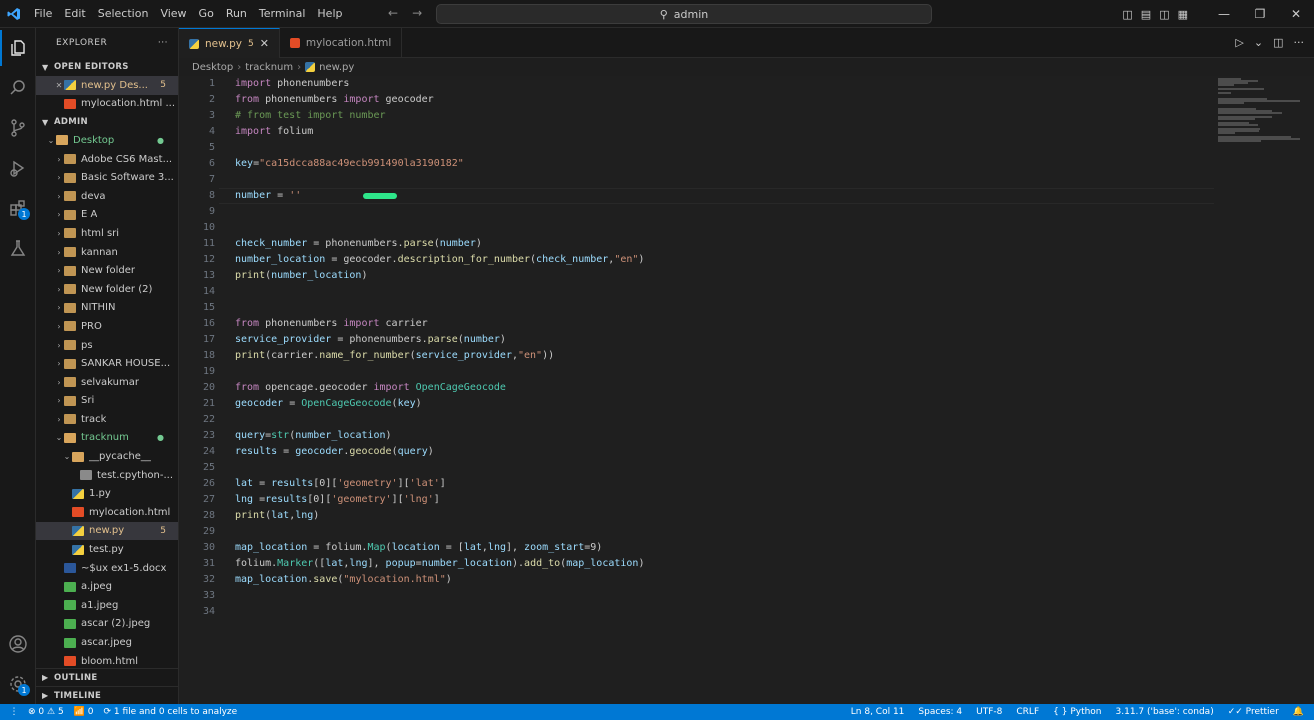 This screenshot has height=720, width=1314. Describe the element at coordinates (246, 132) in the screenshot. I see `code-line: 4 import folium` at that location.